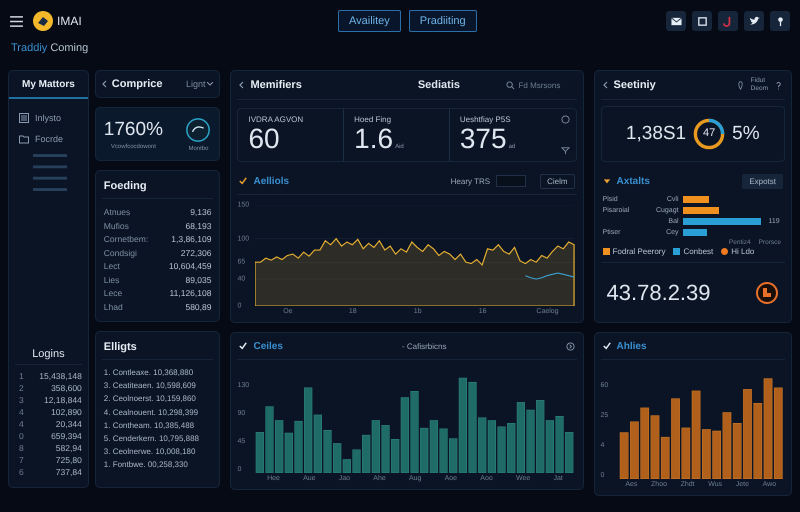 The width and height of the screenshot is (800, 512). Describe the element at coordinates (191, 239) in the screenshot. I see `row-value: 1,3,86,109` at that location.